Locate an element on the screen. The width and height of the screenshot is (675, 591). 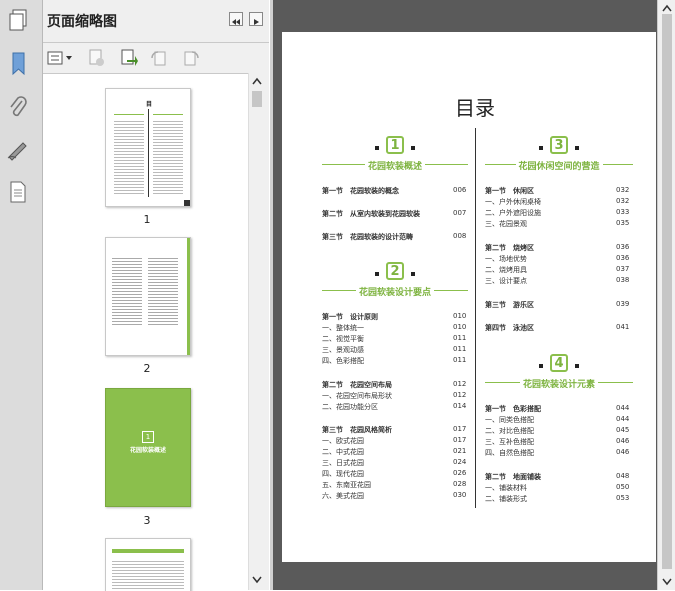
toc-chapter: 第三节 游乐区 is located at coordinates (509, 305).